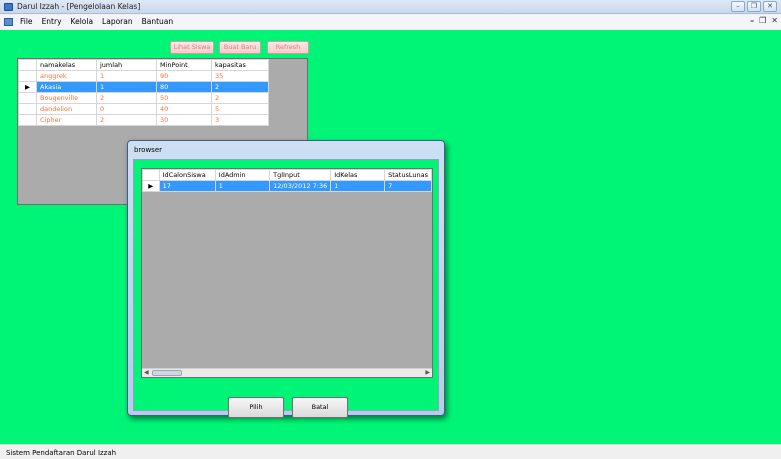 This screenshot has height=459, width=781. Describe the element at coordinates (8, 22) in the screenshot. I see `mdi-child-icon` at that location.